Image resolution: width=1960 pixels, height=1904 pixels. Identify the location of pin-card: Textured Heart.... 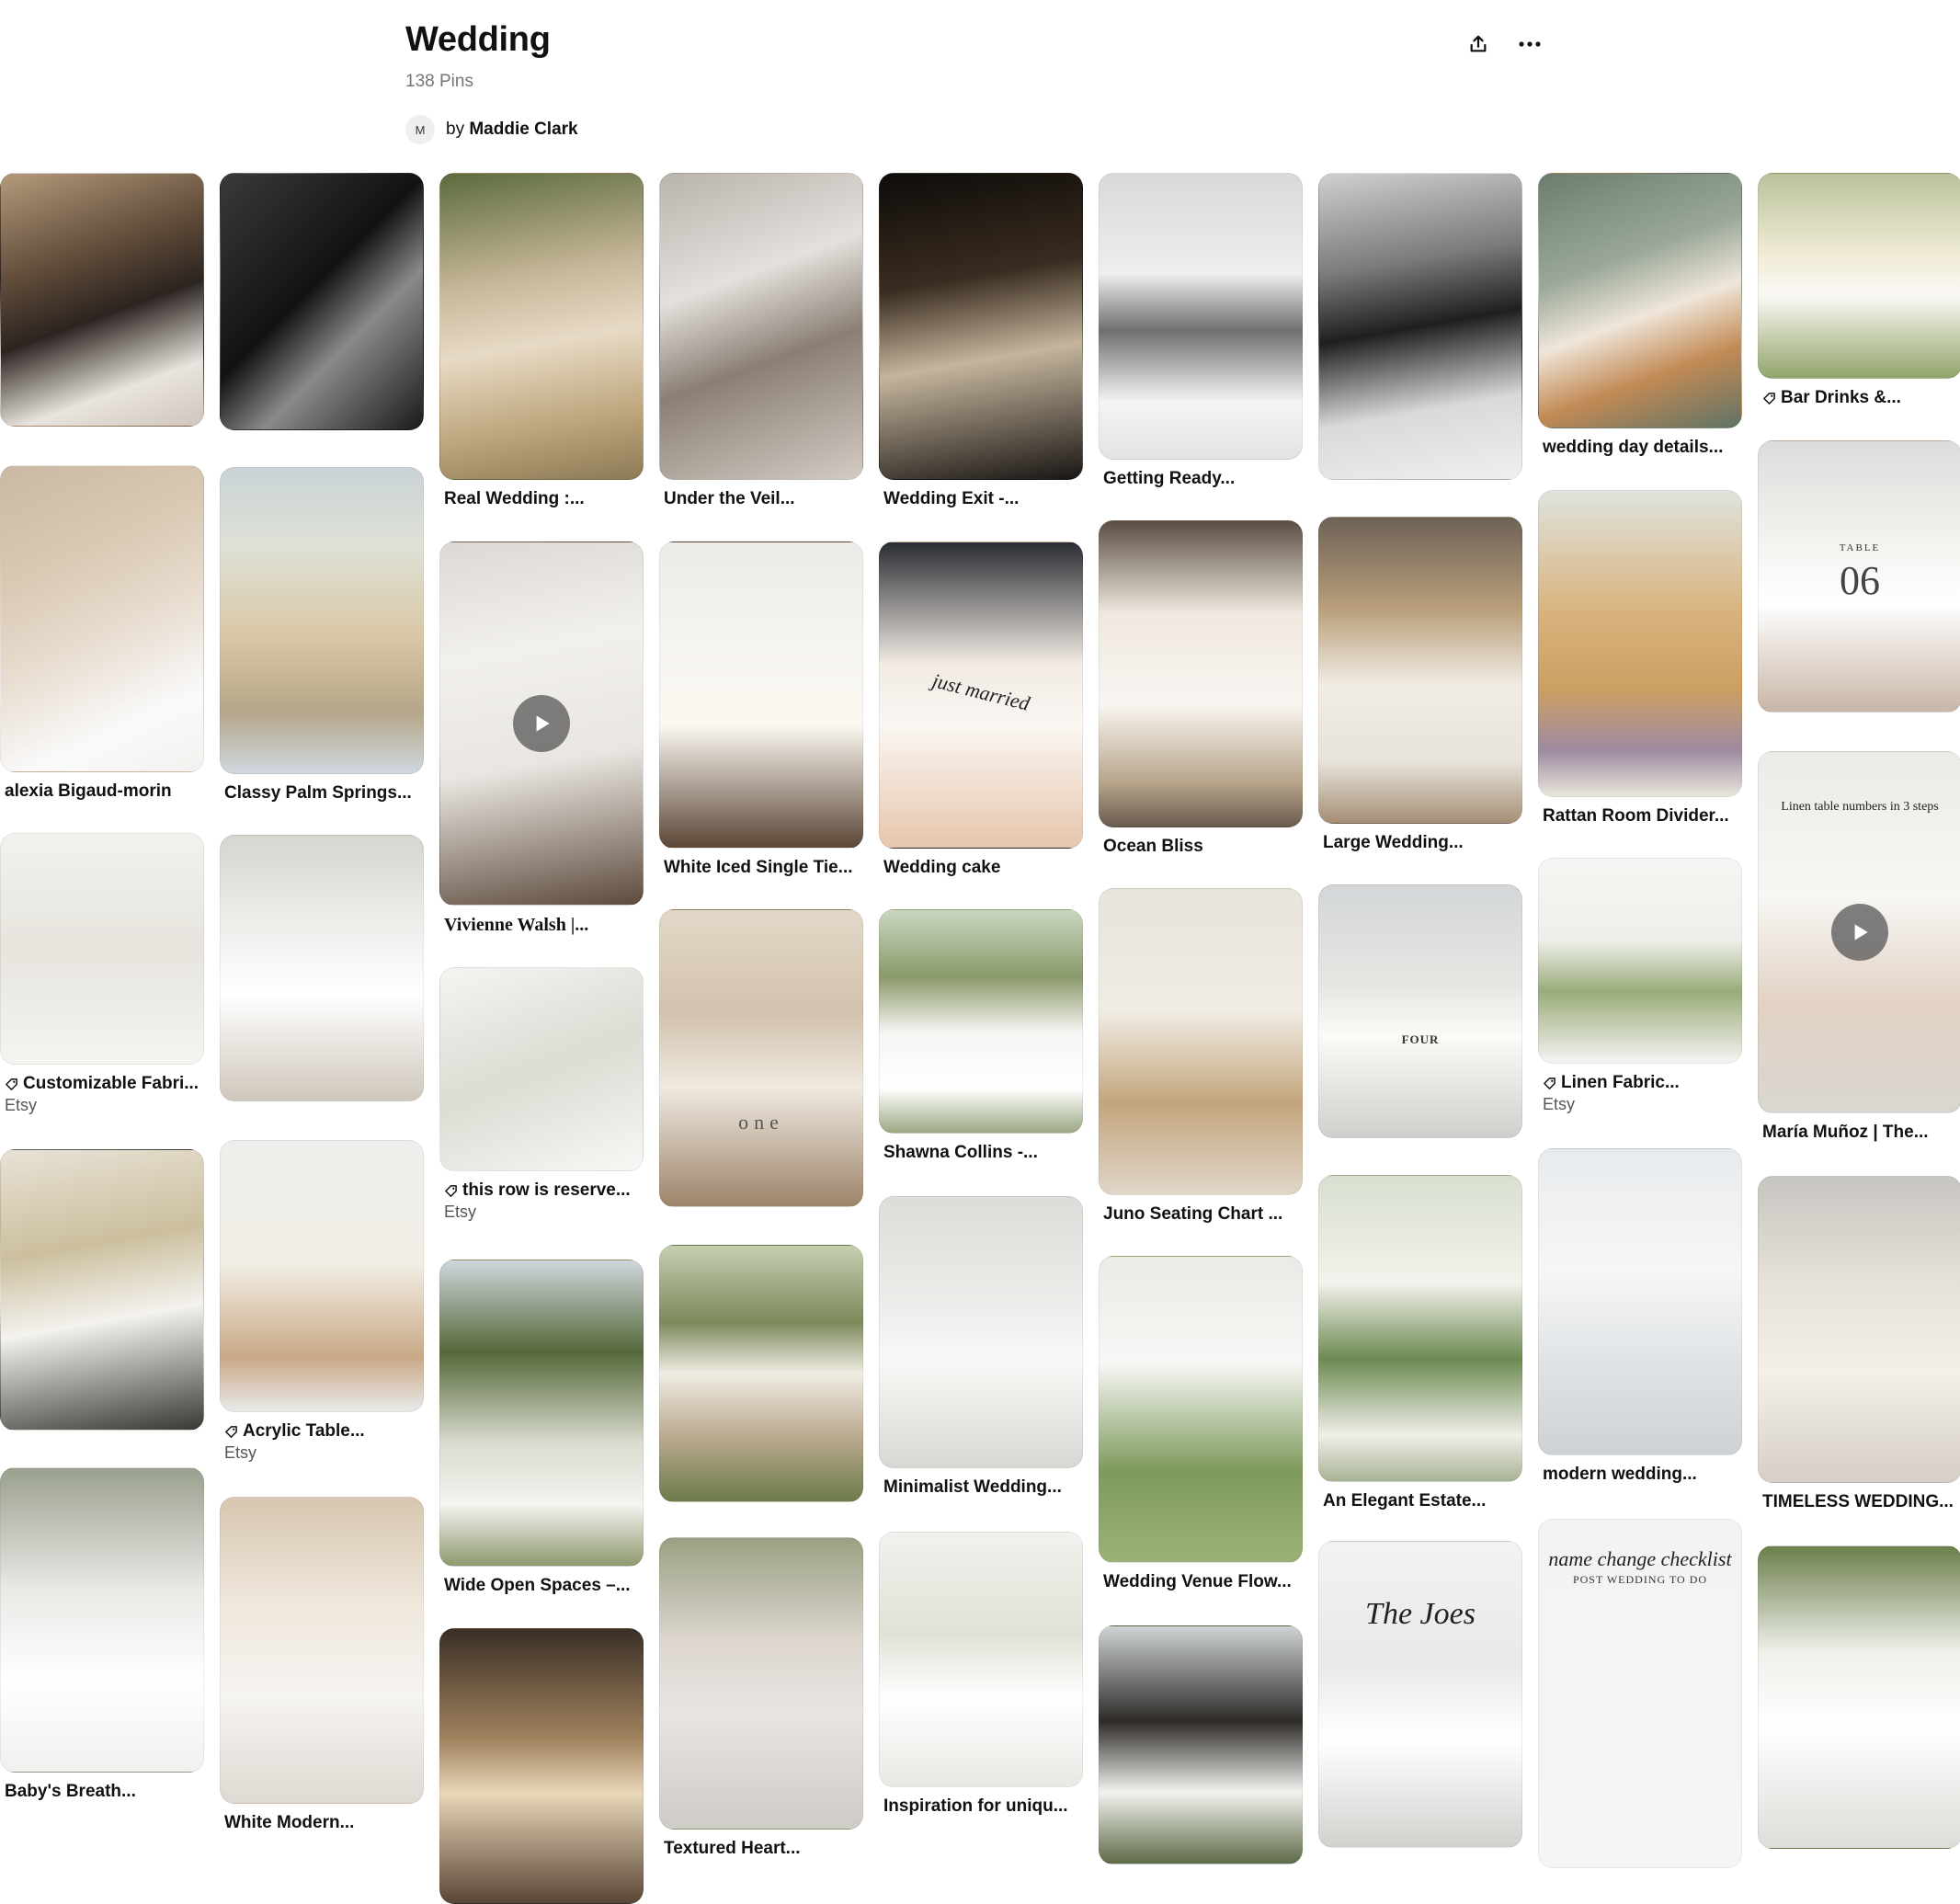
(761, 1698).